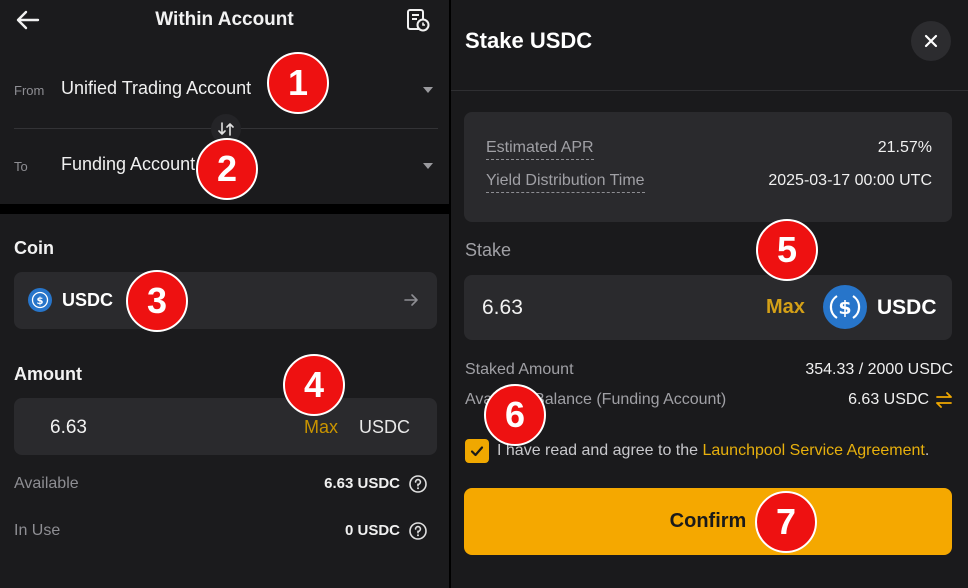 The height and width of the screenshot is (588, 968). What do you see at coordinates (156, 88) in the screenshot?
I see `from-account-value: Unified Trading Account` at bounding box center [156, 88].